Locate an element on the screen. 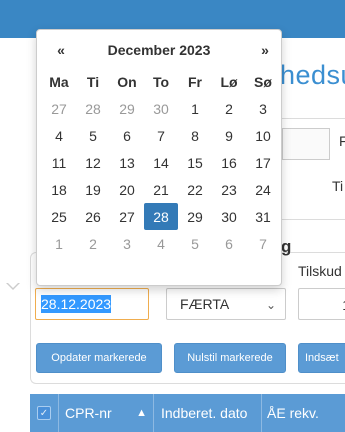  week-row: 11 12 13 14 15 16 17 is located at coordinates (161, 162).